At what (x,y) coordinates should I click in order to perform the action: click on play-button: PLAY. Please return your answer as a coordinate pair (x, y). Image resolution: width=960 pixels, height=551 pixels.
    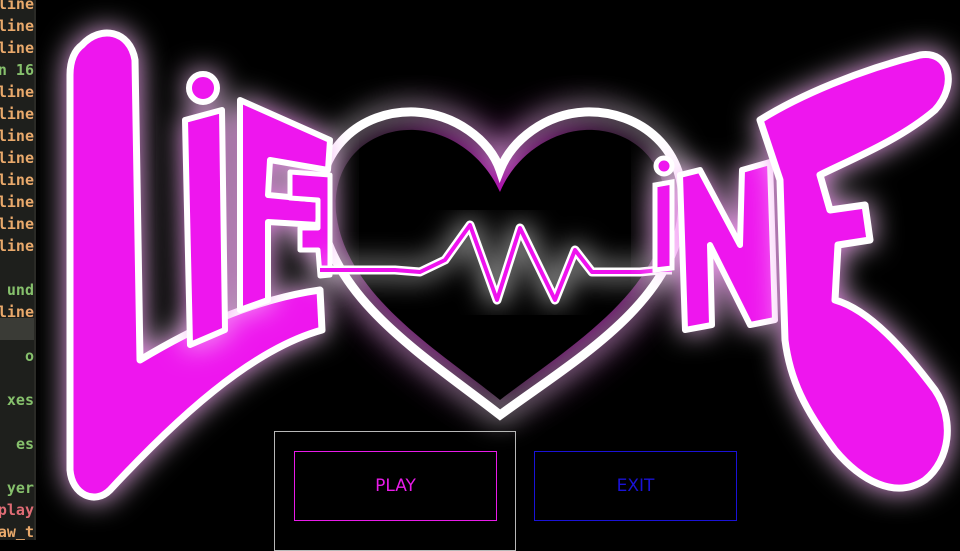
    Looking at the image, I should click on (395, 486).